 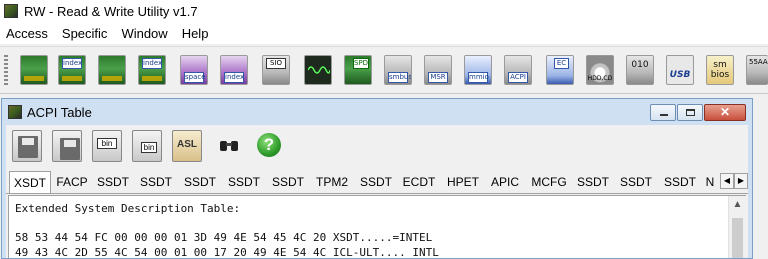 I want to click on hdd-cd-button: HDD,CD, so click(x=600, y=70).